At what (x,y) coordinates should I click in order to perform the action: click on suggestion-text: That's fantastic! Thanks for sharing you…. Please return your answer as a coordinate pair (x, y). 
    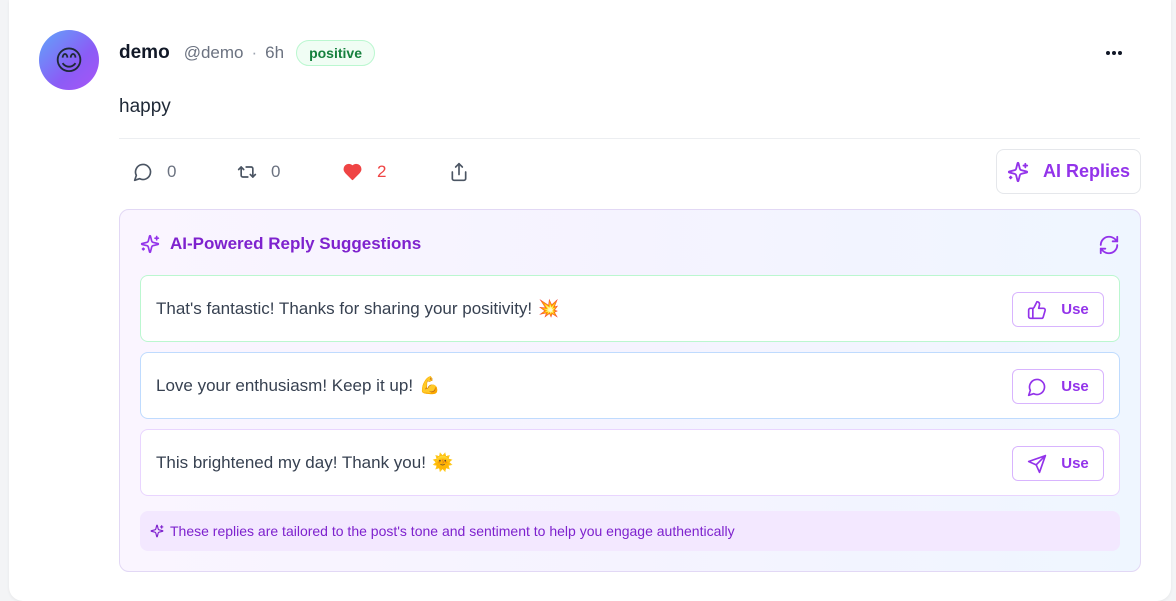
    Looking at the image, I should click on (344, 308).